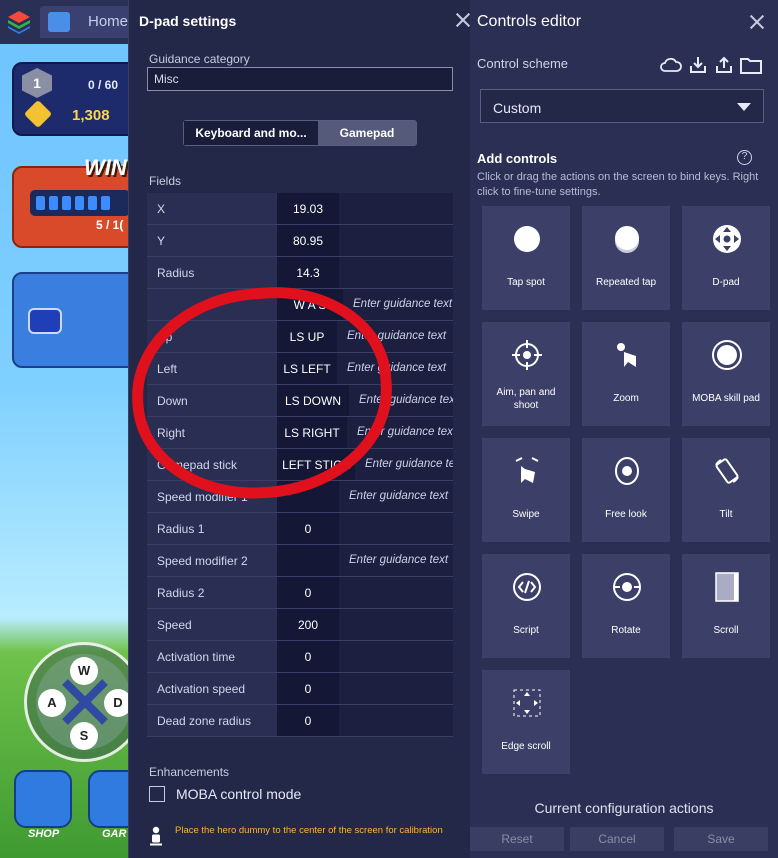 The image size is (778, 858). What do you see at coordinates (744, 157) in the screenshot?
I see `help-icon: ?` at bounding box center [744, 157].